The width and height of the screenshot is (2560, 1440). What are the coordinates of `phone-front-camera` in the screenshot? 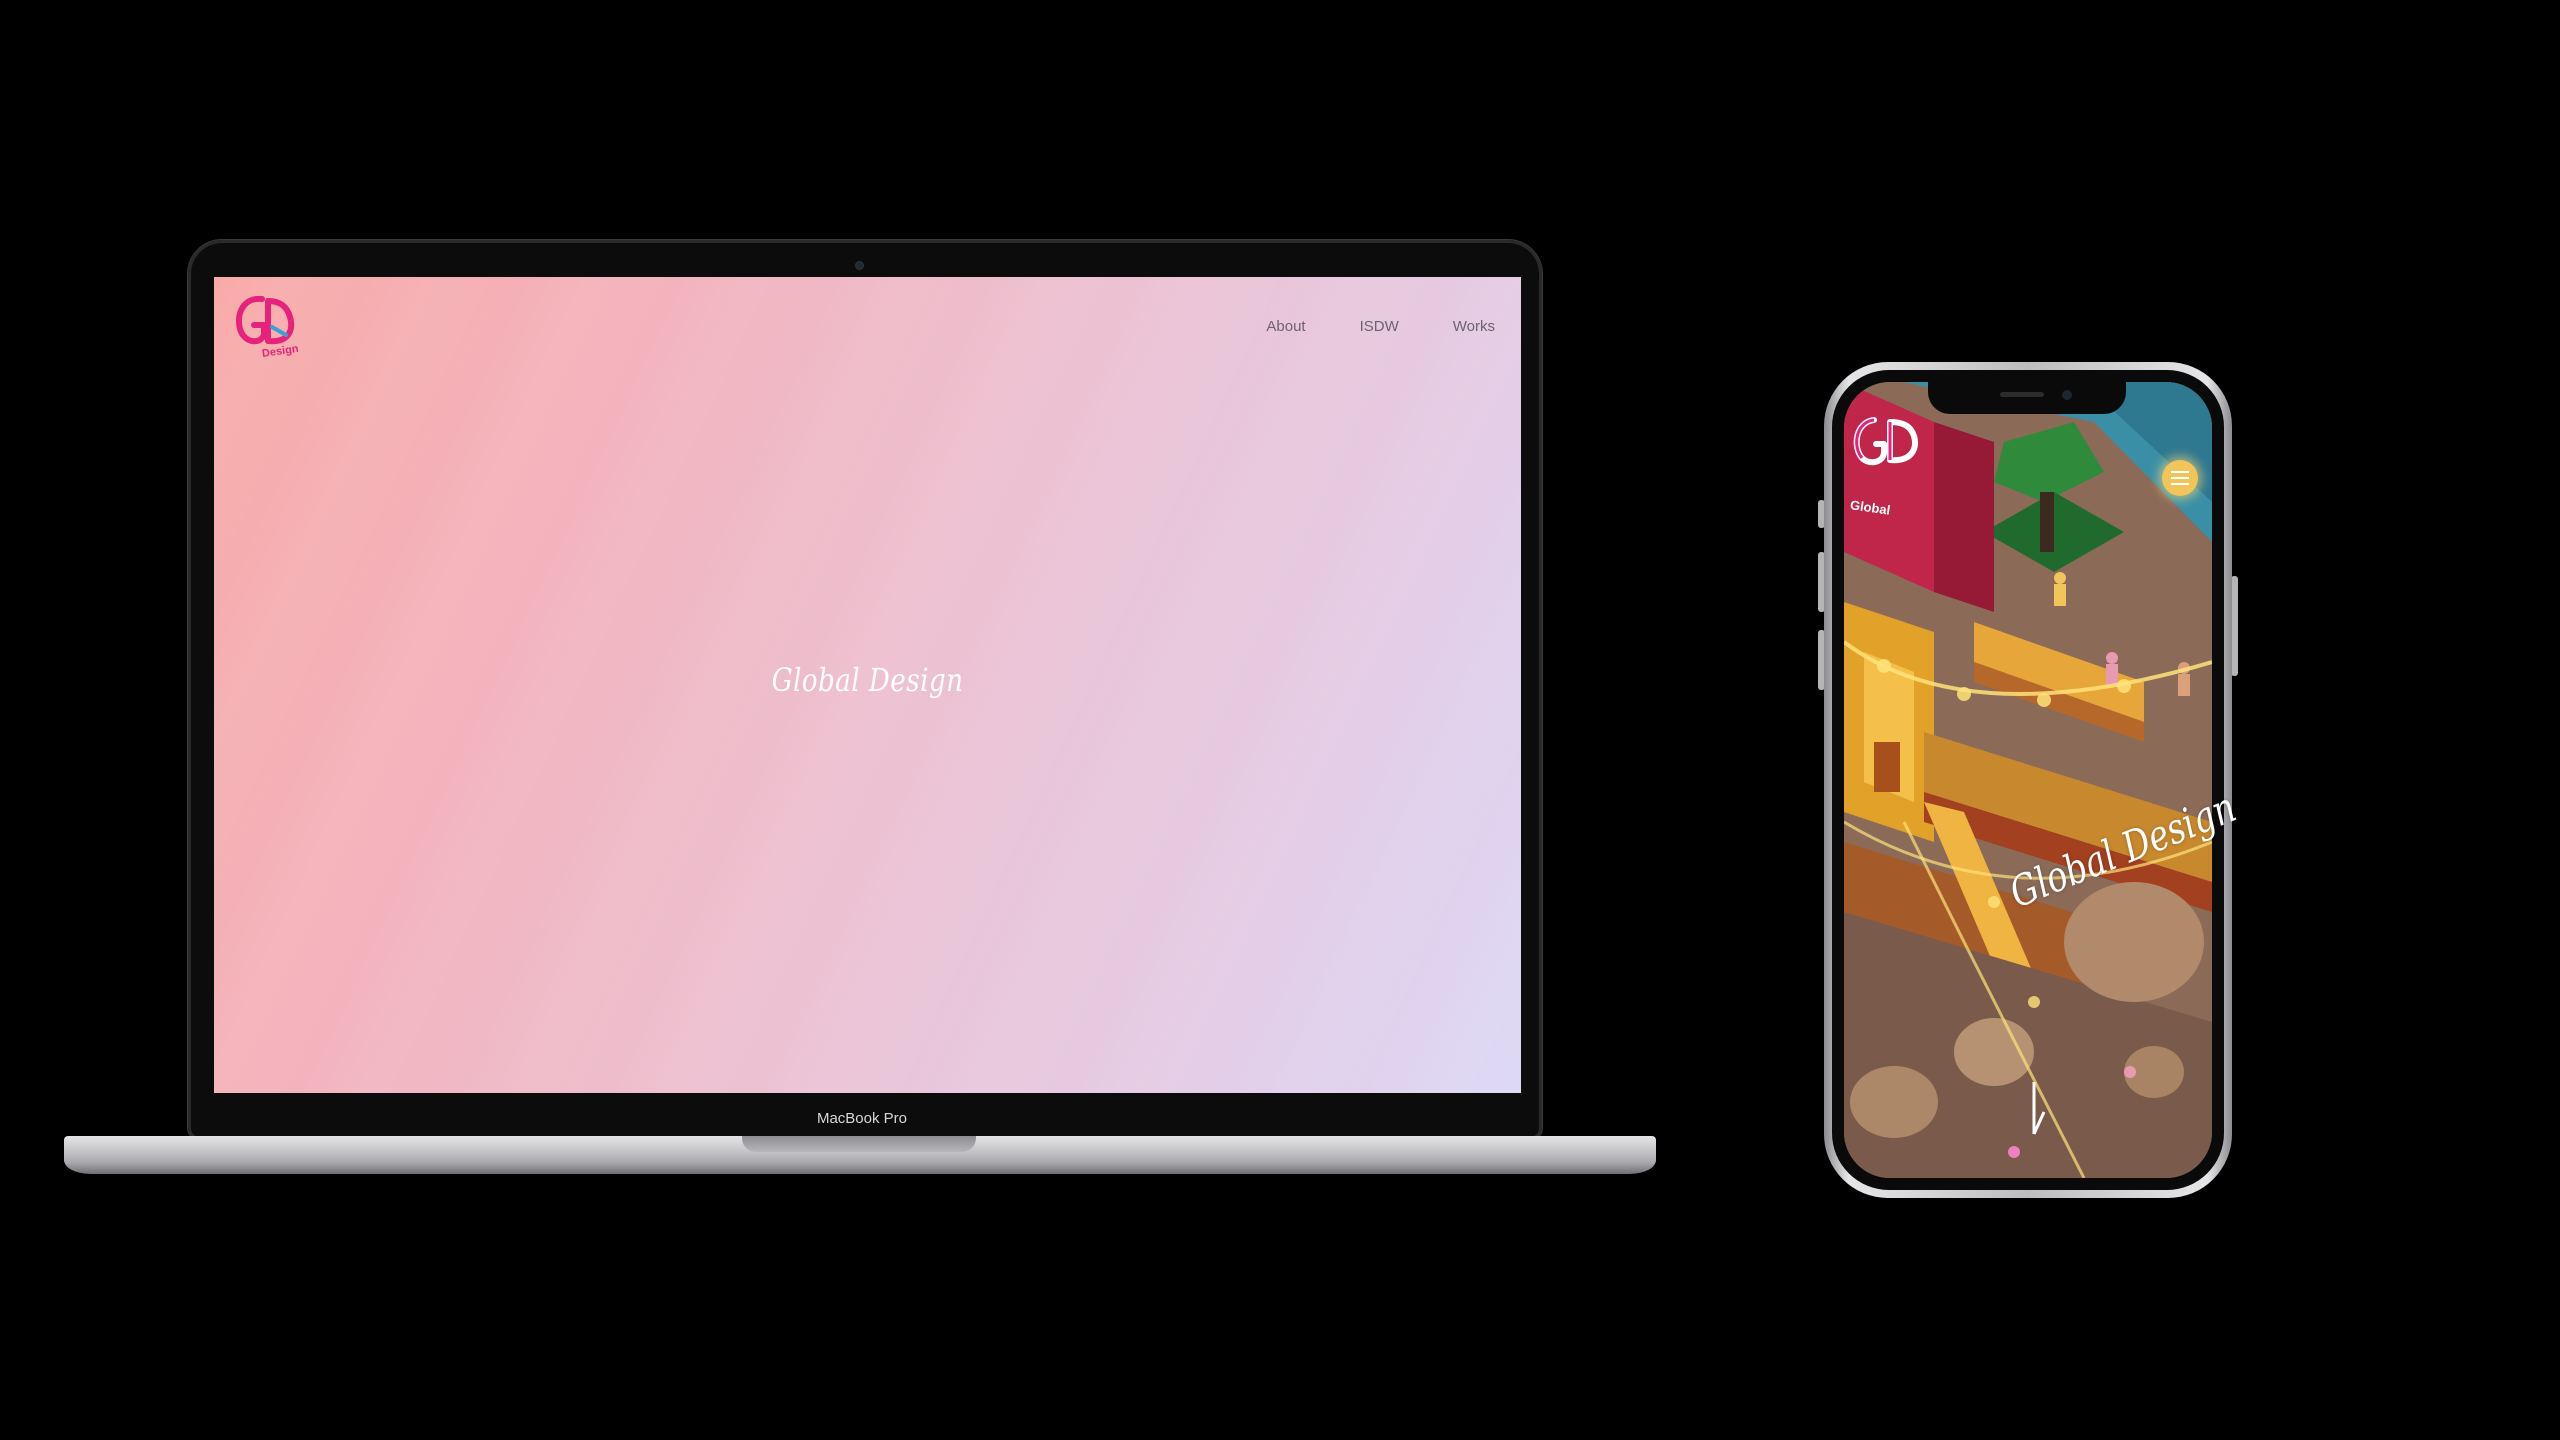 It's located at (2067, 395).